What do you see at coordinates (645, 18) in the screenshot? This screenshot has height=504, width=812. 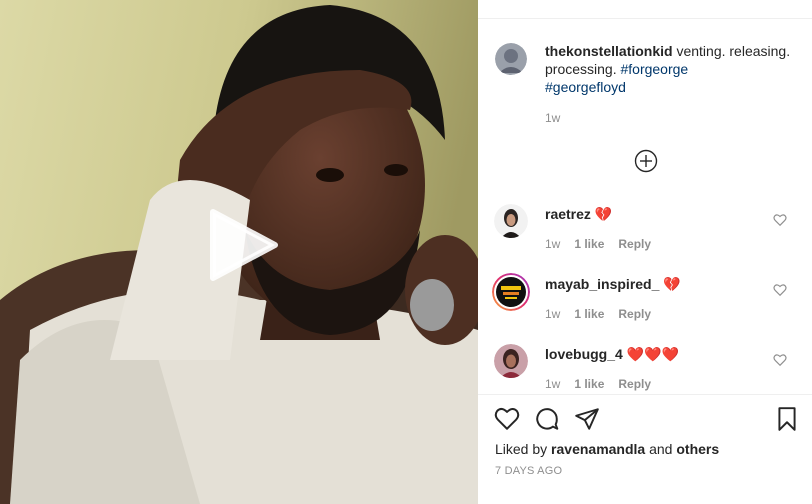 I see `header-divider` at bounding box center [645, 18].